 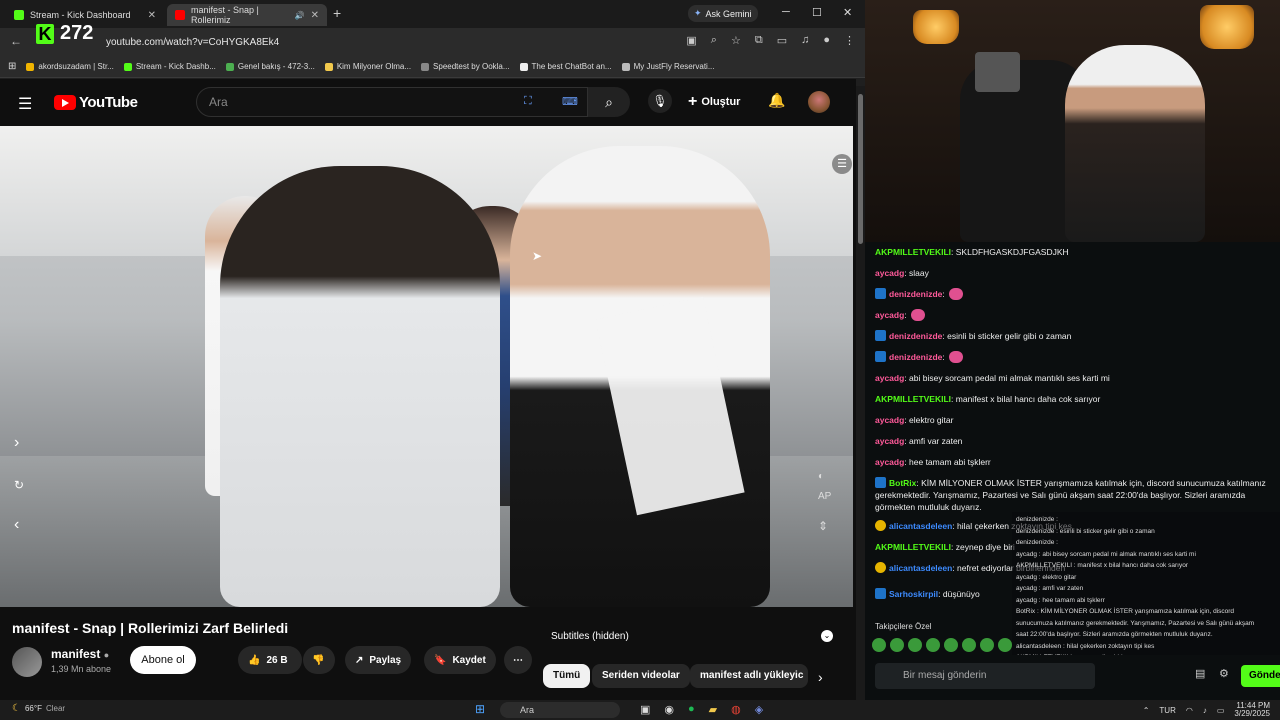 I want to click on wifi-icon: ◠, so click(x=1189, y=710).